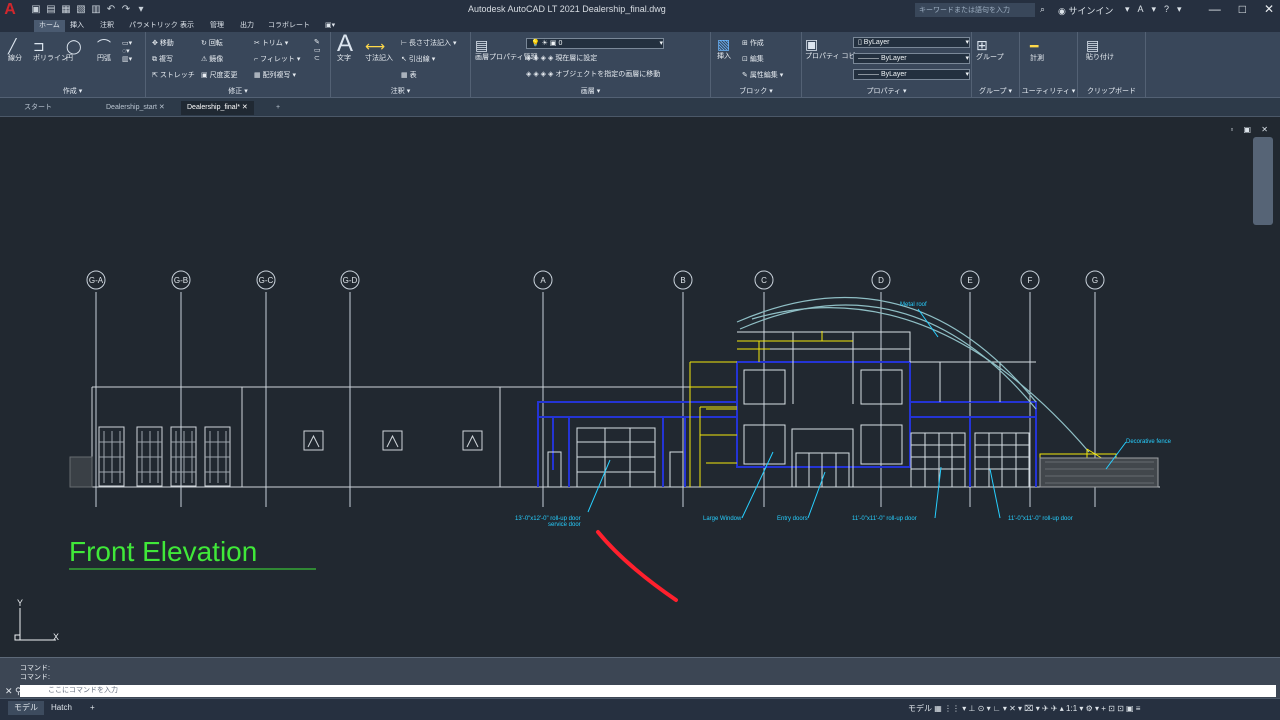 Image resolution: width=1280 pixels, height=720 pixels. What do you see at coordinates (187, 26) in the screenshot?
I see `tab-view: 表示` at bounding box center [187, 26].